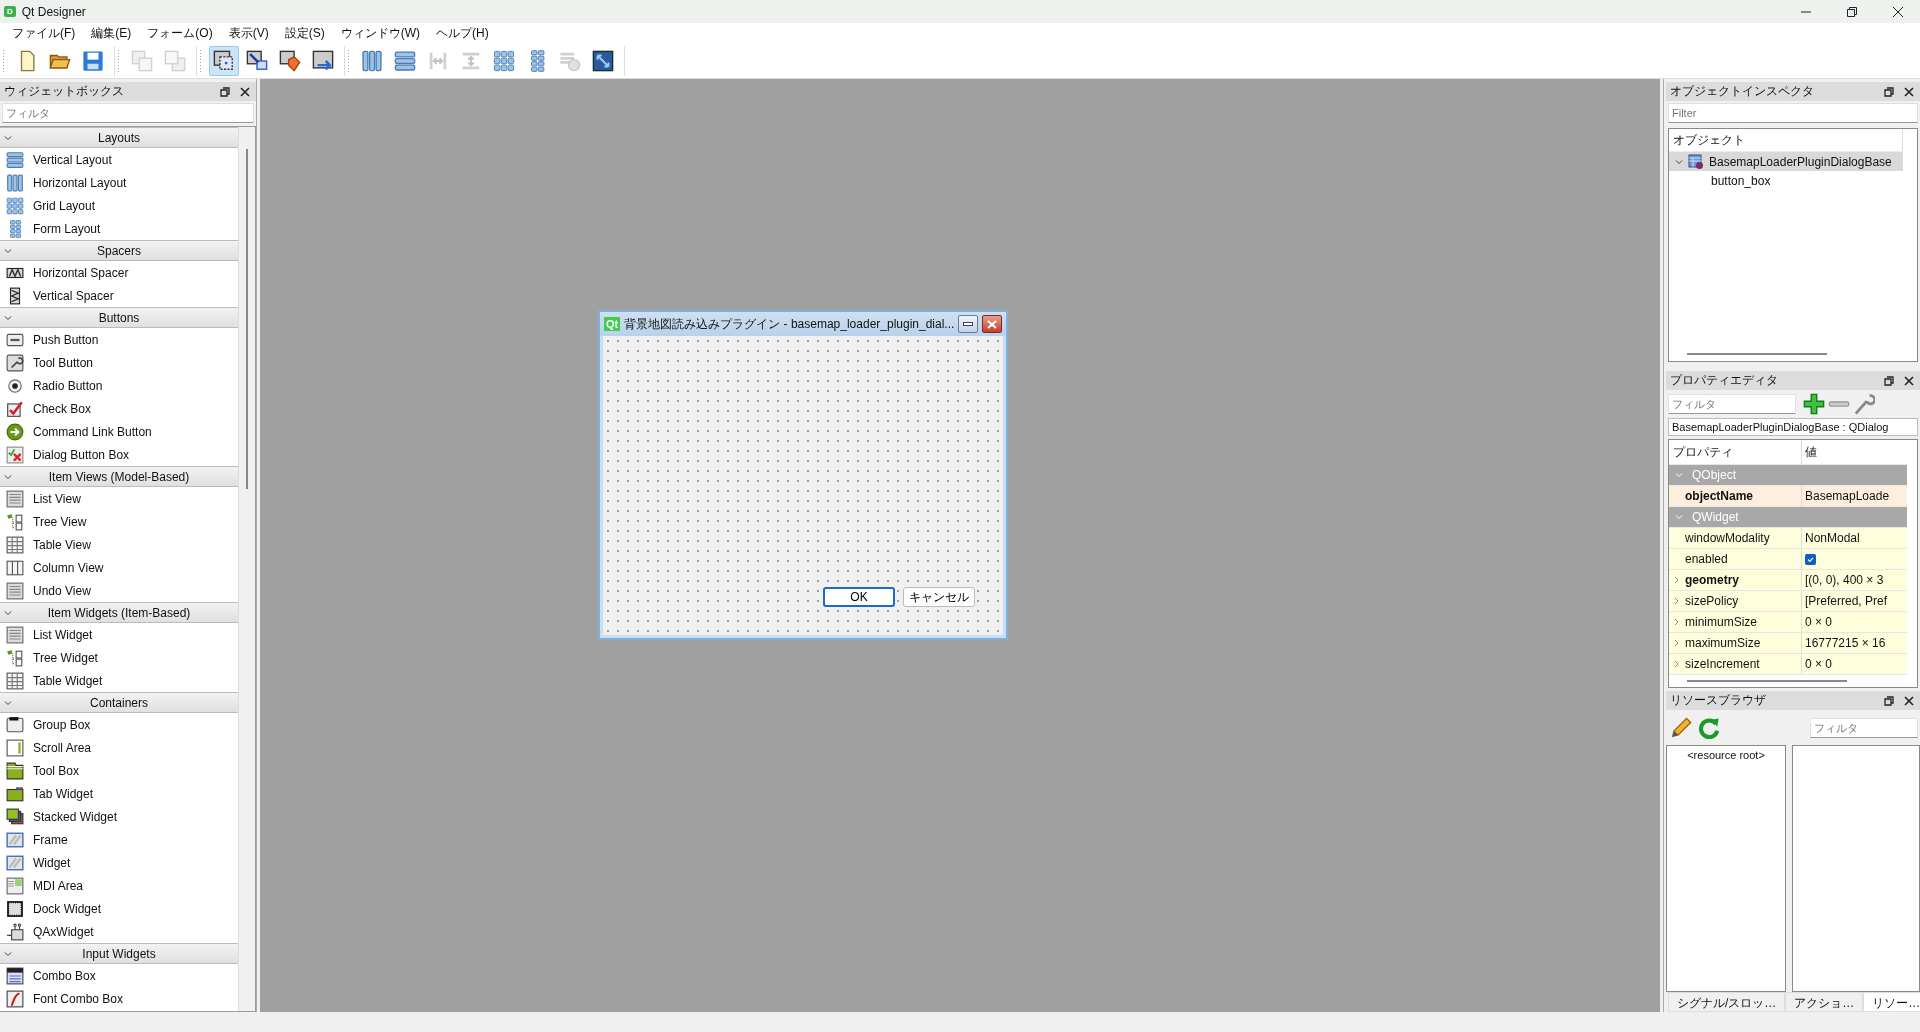 This screenshot has width=1920, height=1032. I want to click on font-icon, so click(15, 998).